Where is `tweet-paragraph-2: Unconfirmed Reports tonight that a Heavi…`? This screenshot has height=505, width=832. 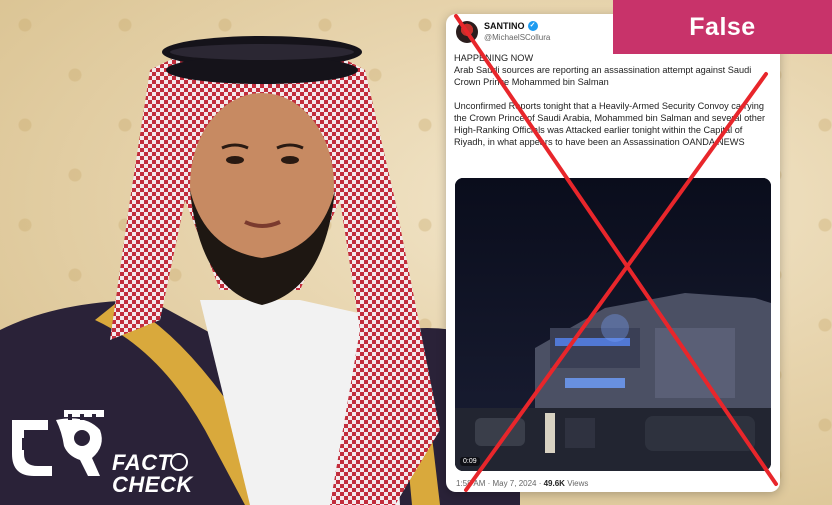
tweet-paragraph-2: Unconfirmed Reports tonight that a Heavi… is located at coordinates (610, 124).